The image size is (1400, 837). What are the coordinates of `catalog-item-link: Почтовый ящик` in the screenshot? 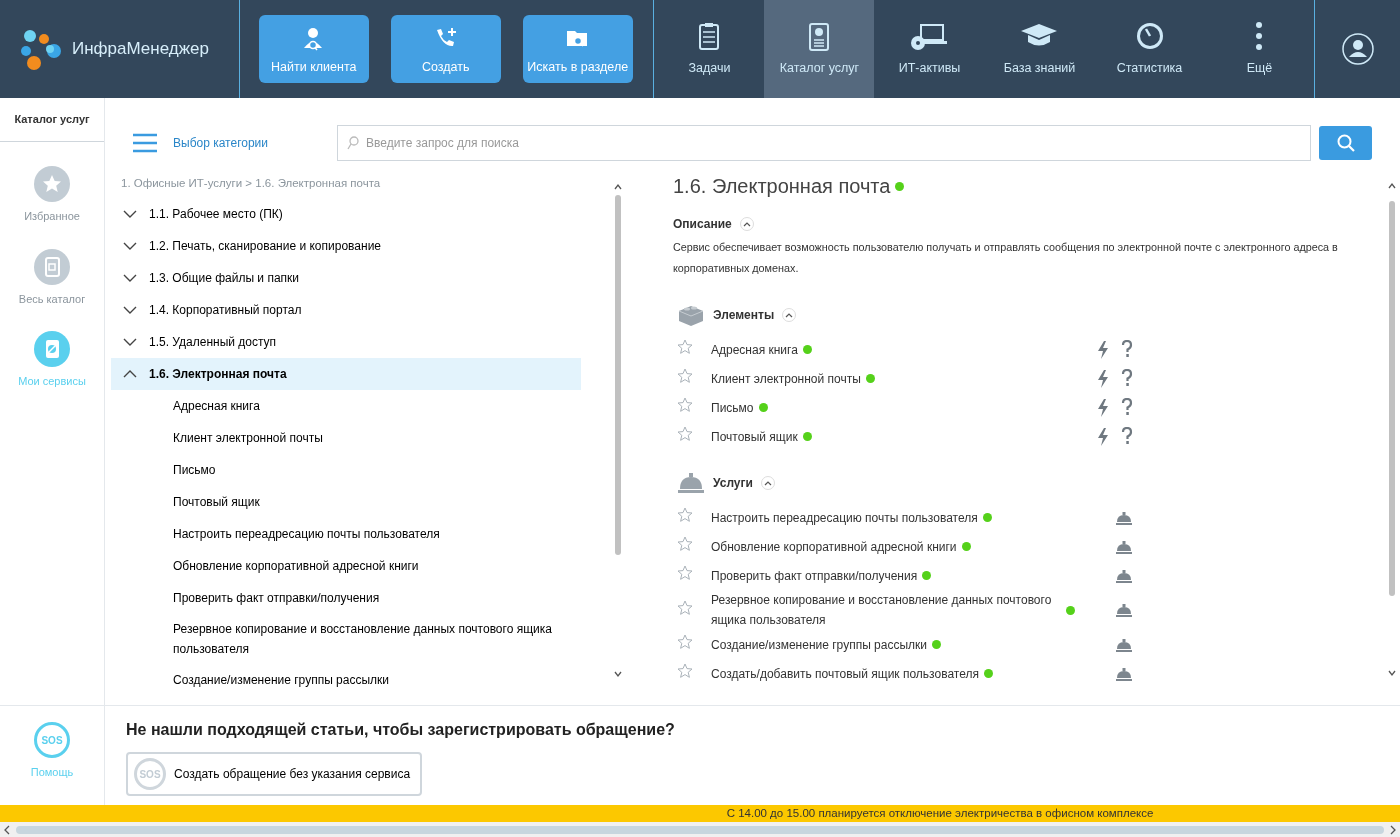 It's located at (754, 436).